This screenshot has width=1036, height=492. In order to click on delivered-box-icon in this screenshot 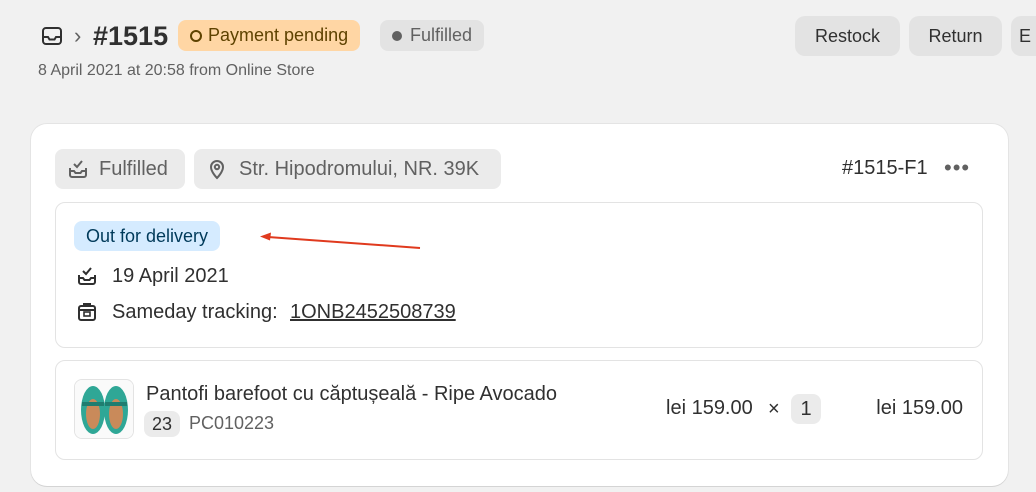, I will do `click(87, 276)`.